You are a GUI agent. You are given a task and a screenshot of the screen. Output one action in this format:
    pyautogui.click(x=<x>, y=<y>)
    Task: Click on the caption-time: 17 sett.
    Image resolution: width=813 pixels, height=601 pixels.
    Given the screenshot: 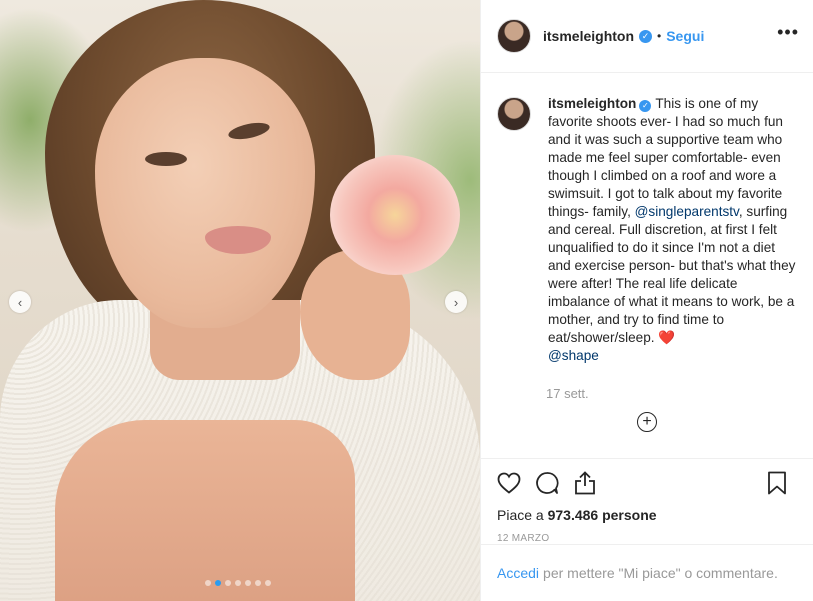 What is the action you would take?
    pyautogui.click(x=567, y=393)
    